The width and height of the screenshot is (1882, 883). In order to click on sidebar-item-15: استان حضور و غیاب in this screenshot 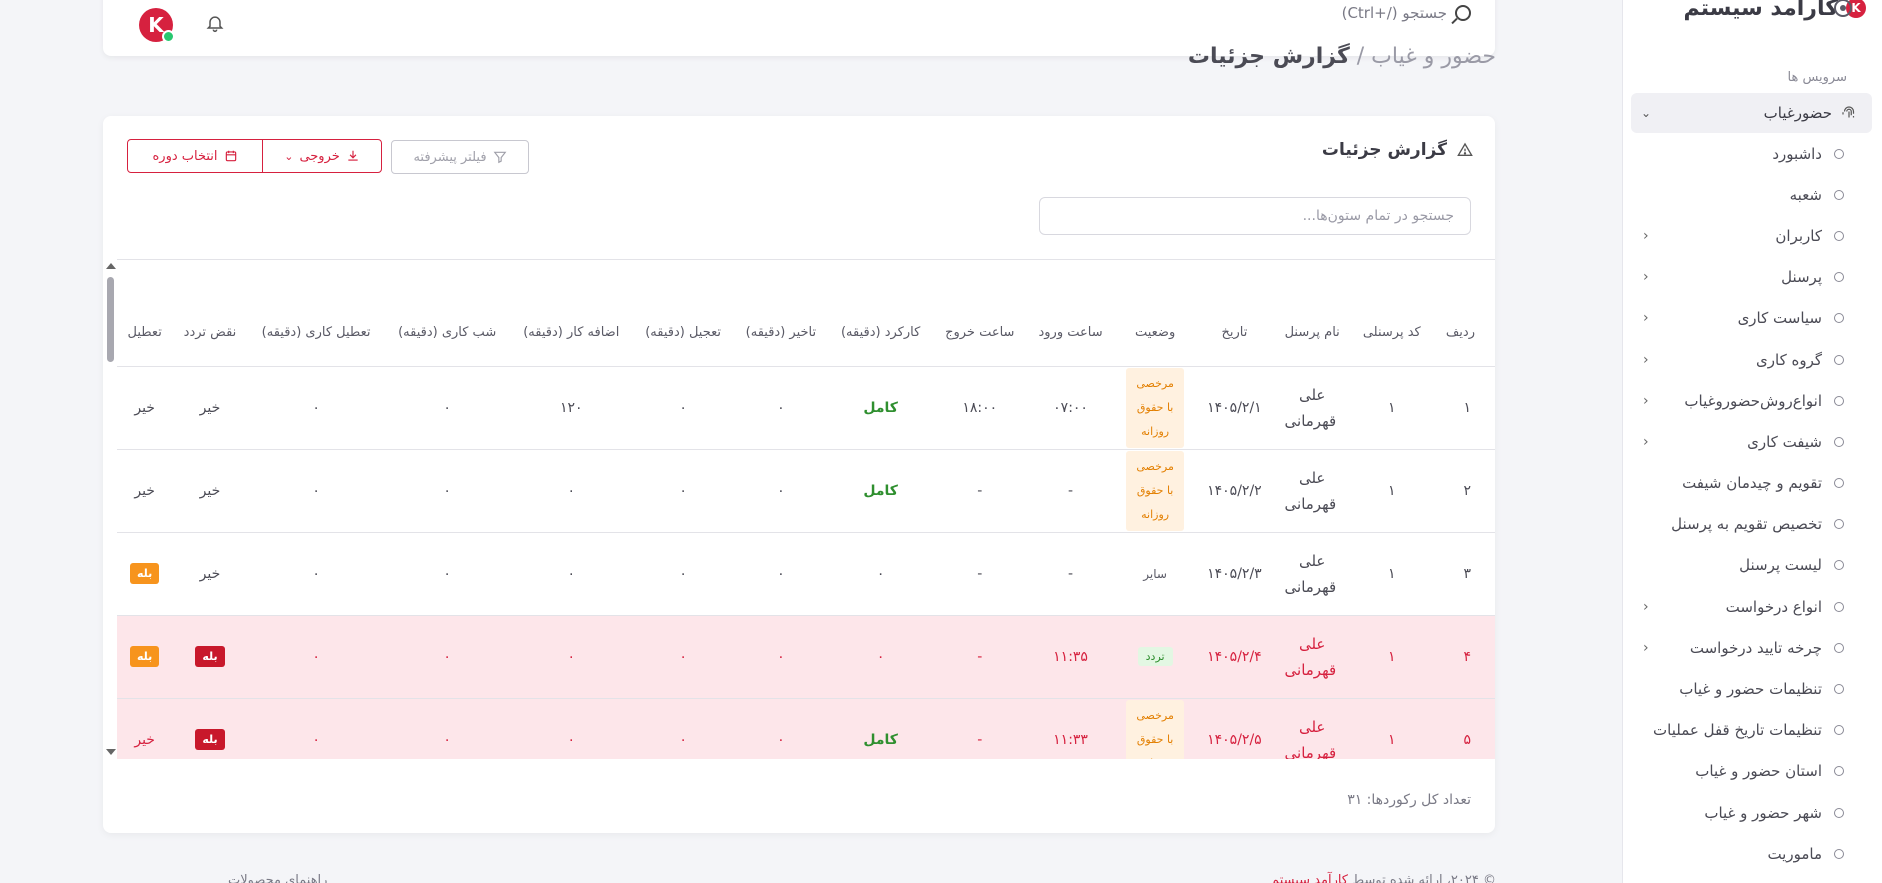, I will do `click(1752, 771)`.